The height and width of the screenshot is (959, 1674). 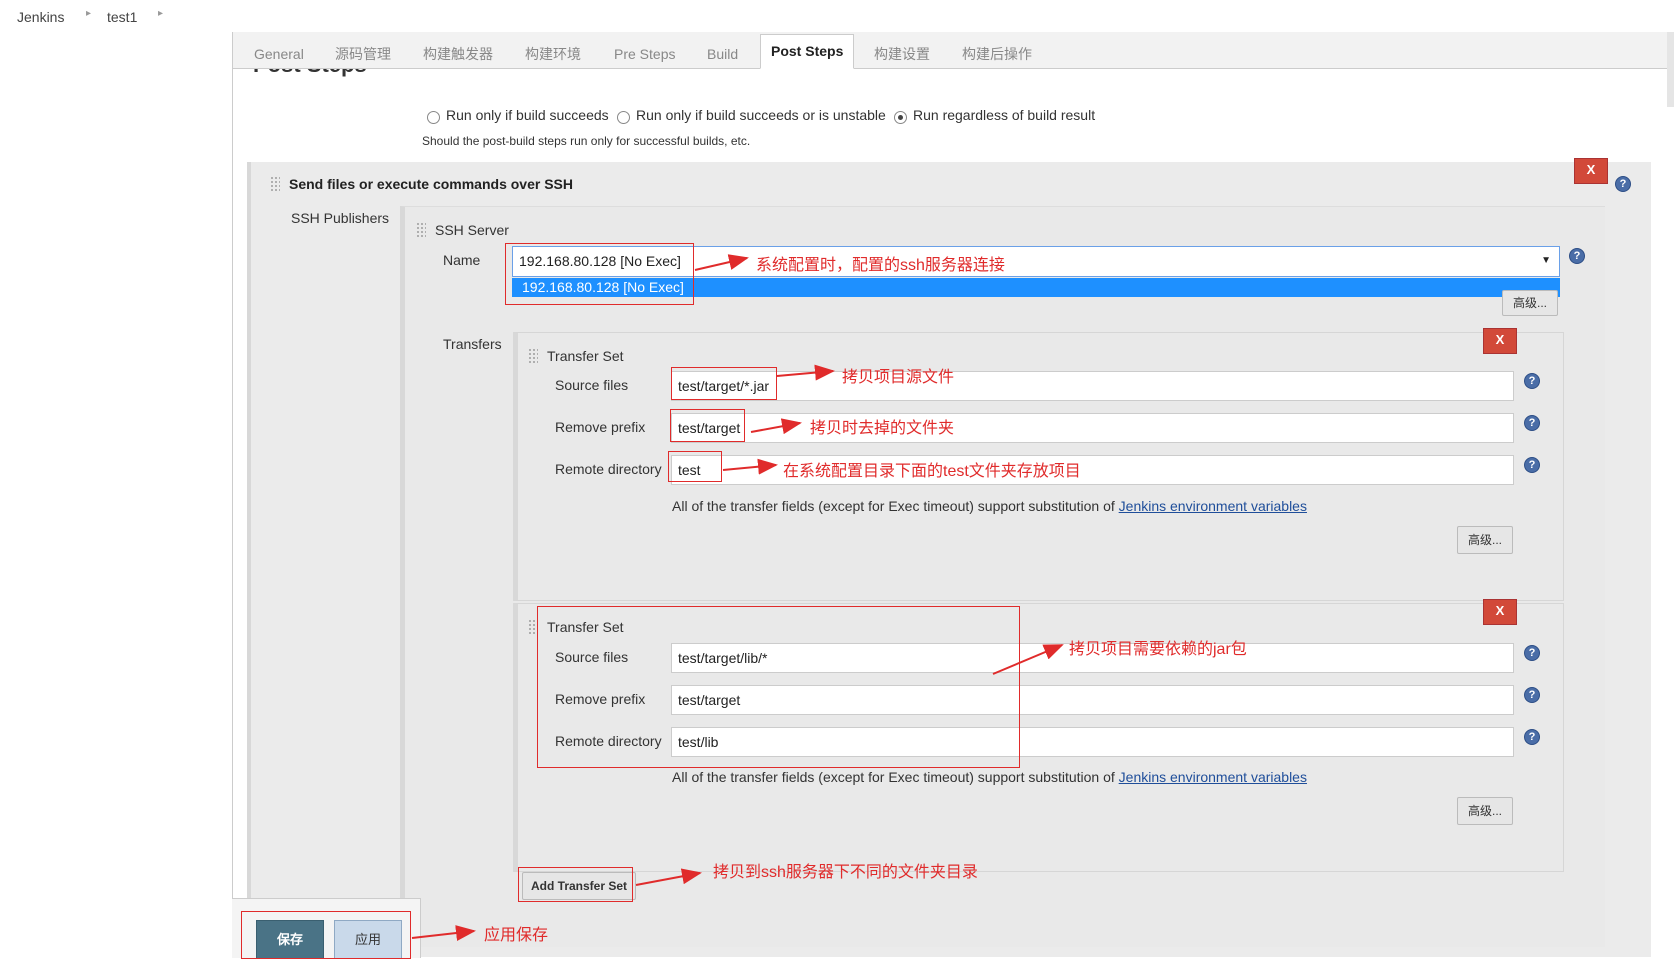 I want to click on arrow-remote, so click(x=750, y=466).